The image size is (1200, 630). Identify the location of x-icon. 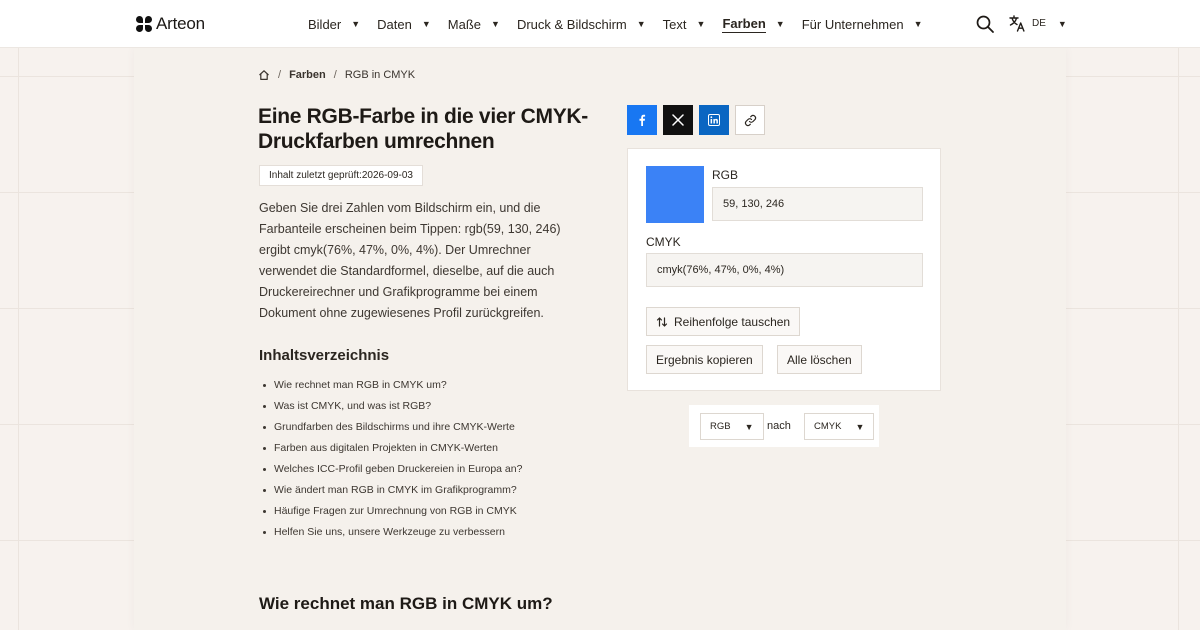
(678, 120).